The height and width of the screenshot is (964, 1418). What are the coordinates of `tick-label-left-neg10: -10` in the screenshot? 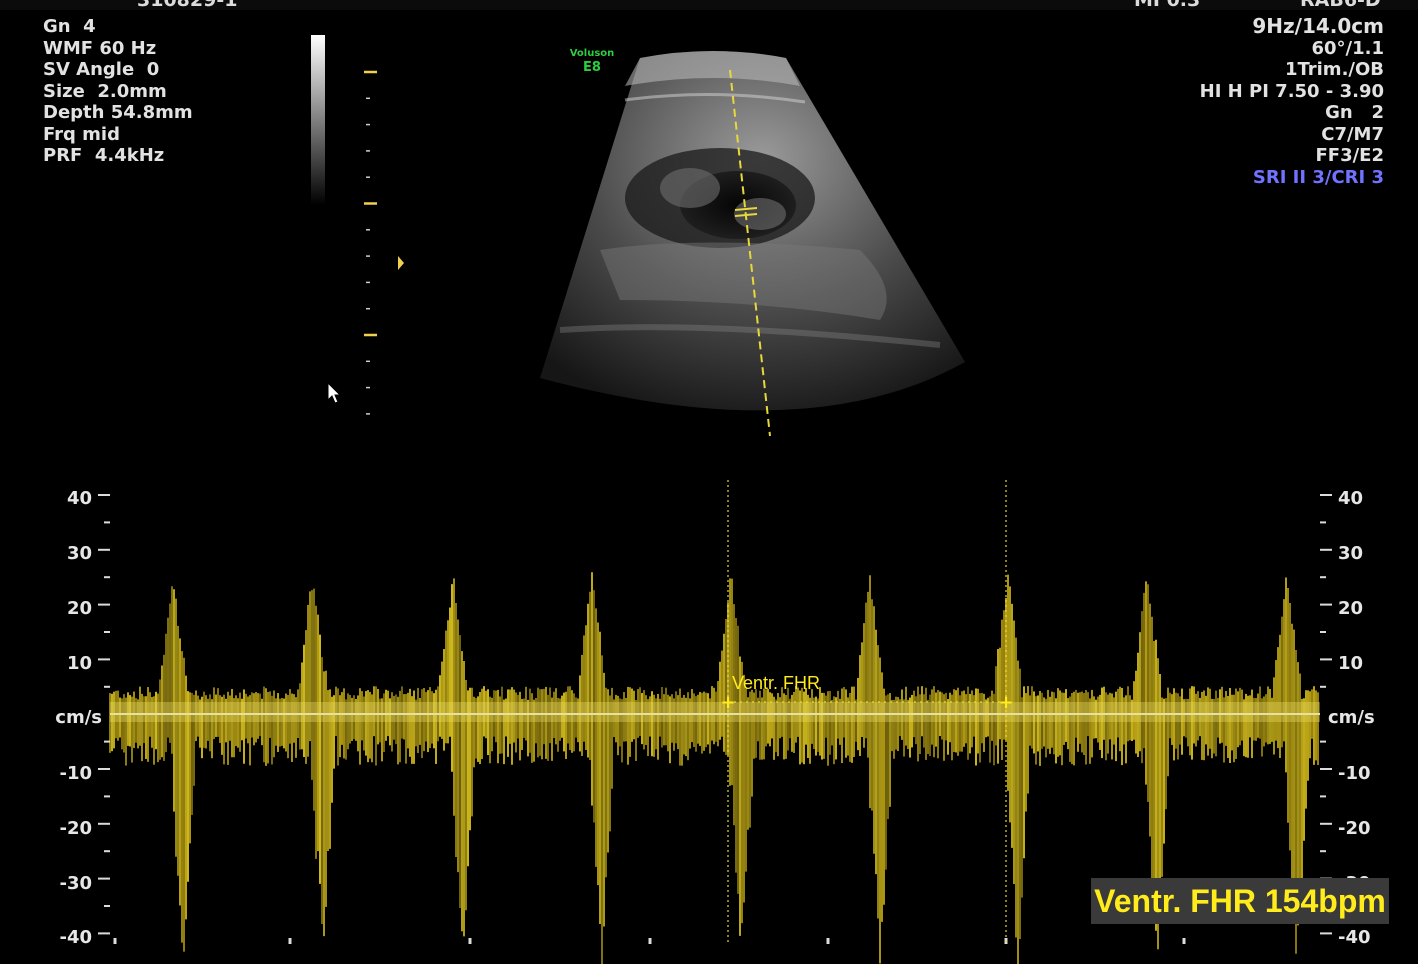 It's located at (75, 773).